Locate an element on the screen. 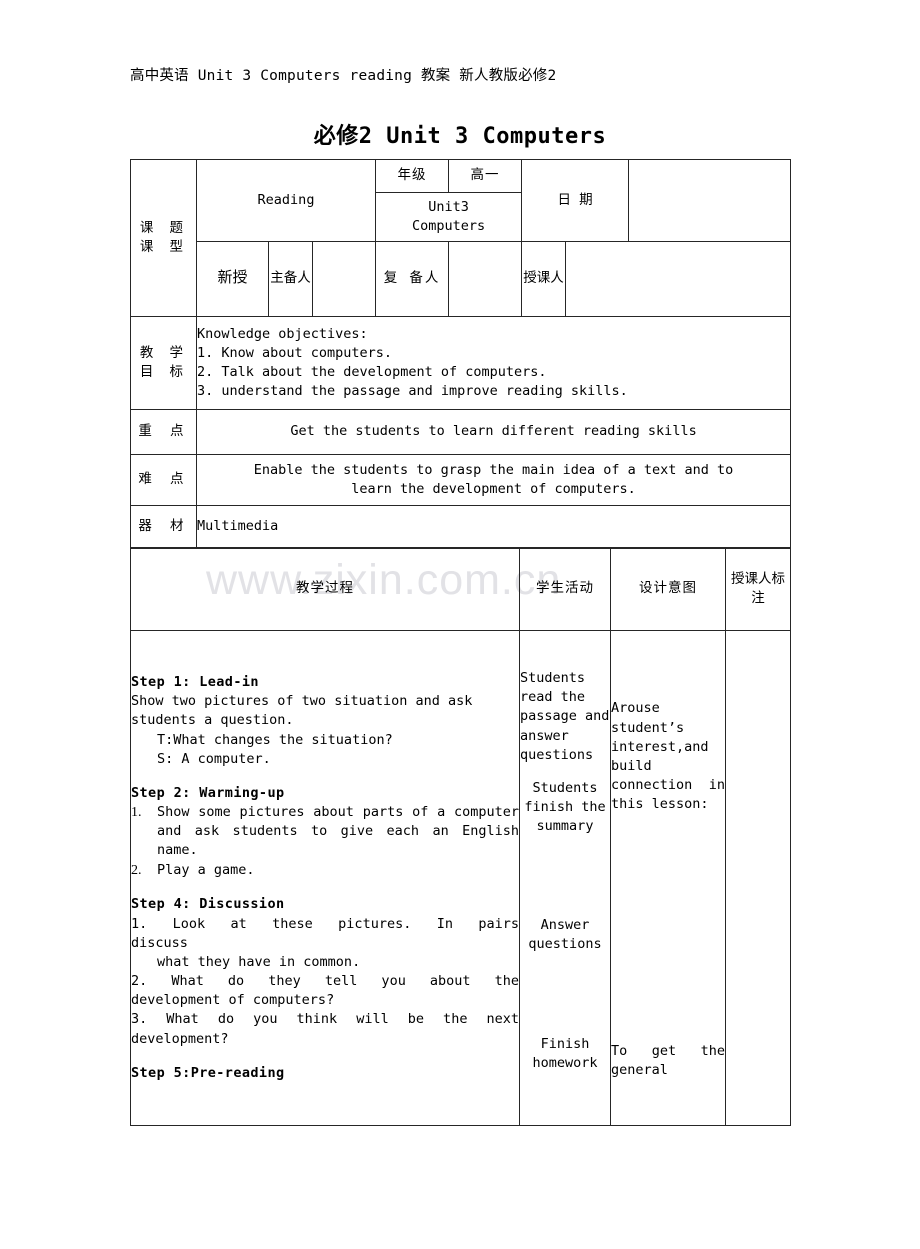  table-header-row: 教学过程 学生活动 设计意图 授课人标注 is located at coordinates (460, 589).